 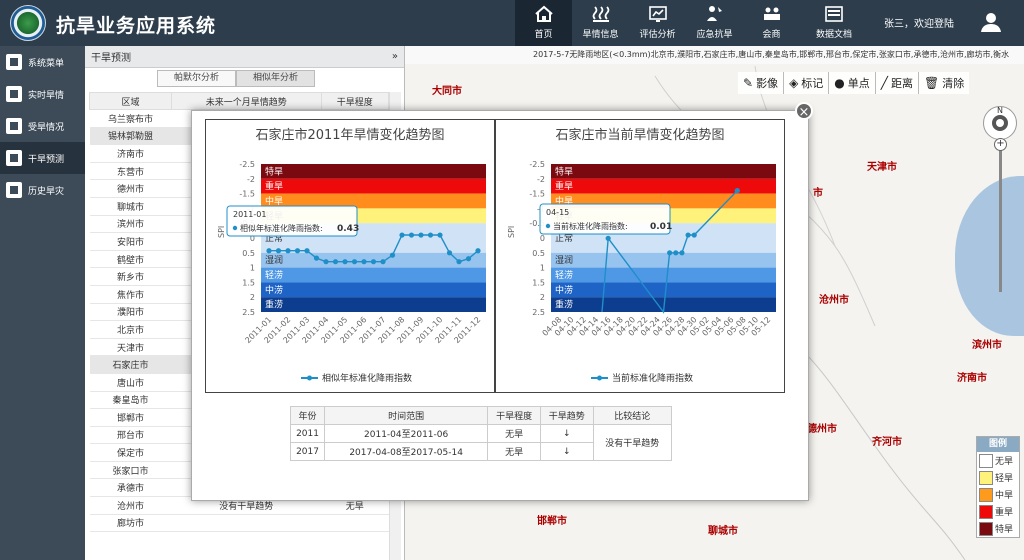 I want to click on sidebar-item-2: 受旱情况, so click(x=42, y=126).